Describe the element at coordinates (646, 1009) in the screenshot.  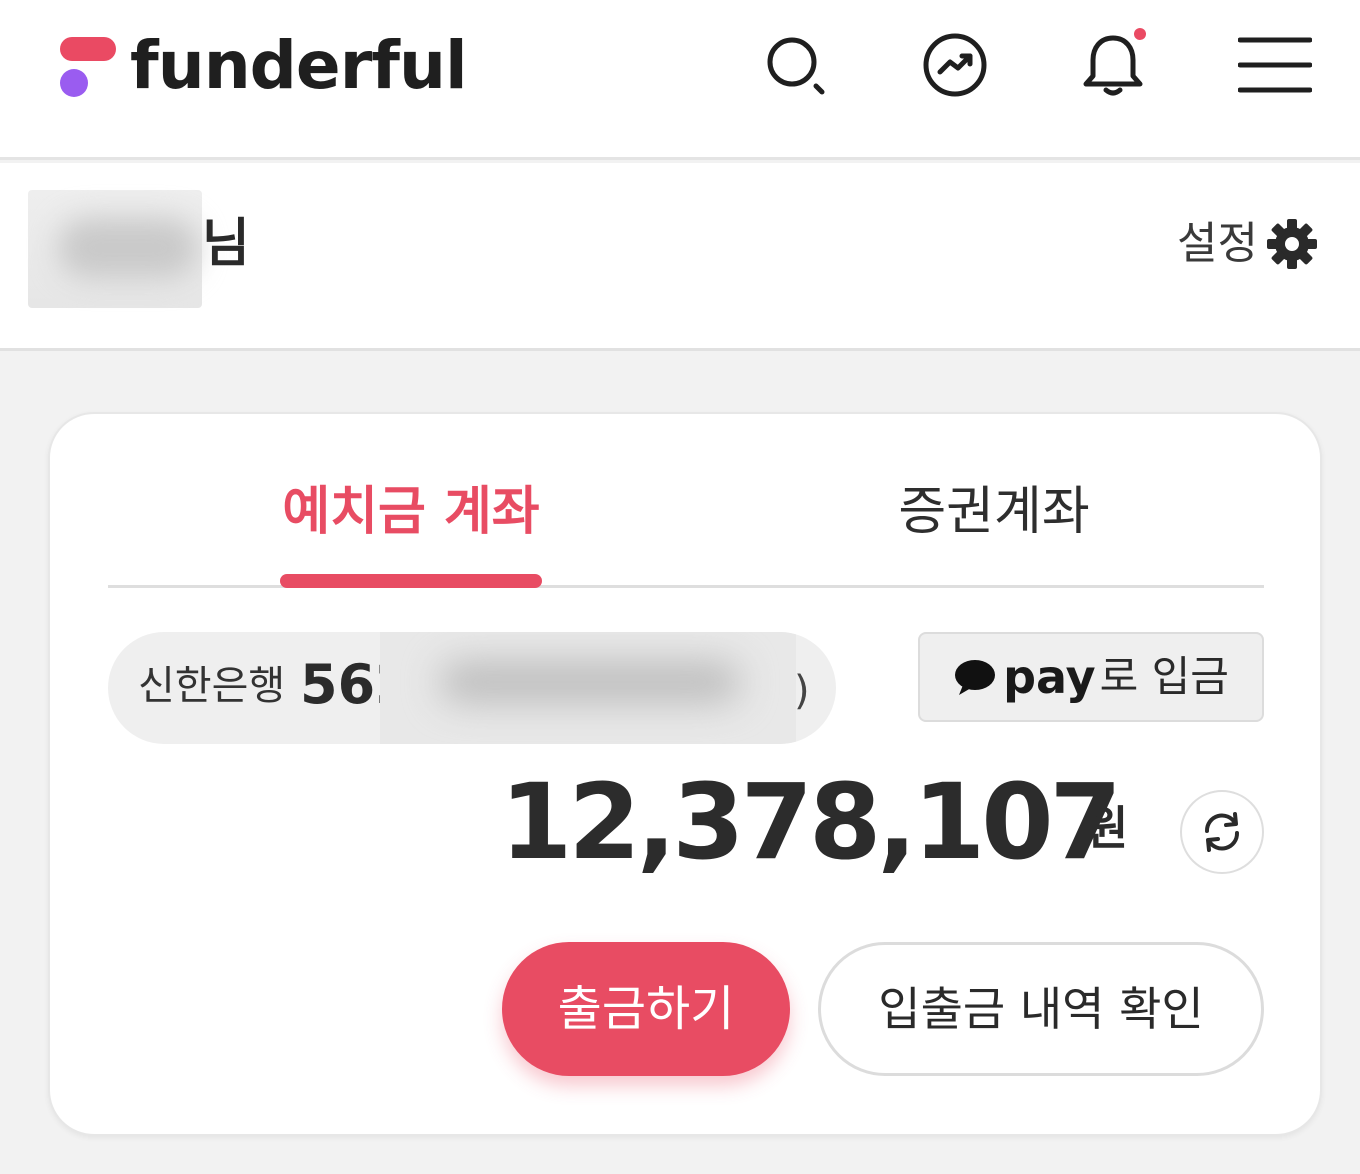
I see `withdraw-button: 출금하기` at that location.